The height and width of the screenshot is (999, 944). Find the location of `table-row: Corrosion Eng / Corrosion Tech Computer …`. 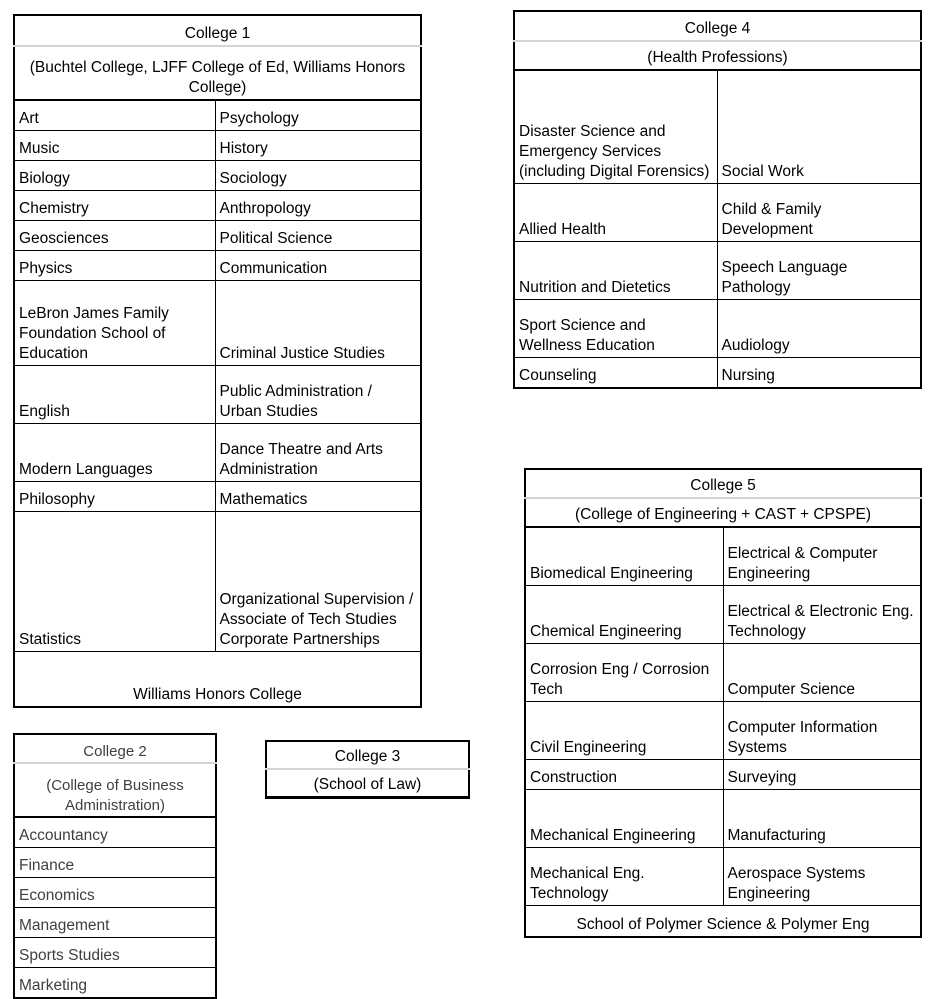

table-row: Corrosion Eng / Corrosion Tech Computer … is located at coordinates (723, 672).